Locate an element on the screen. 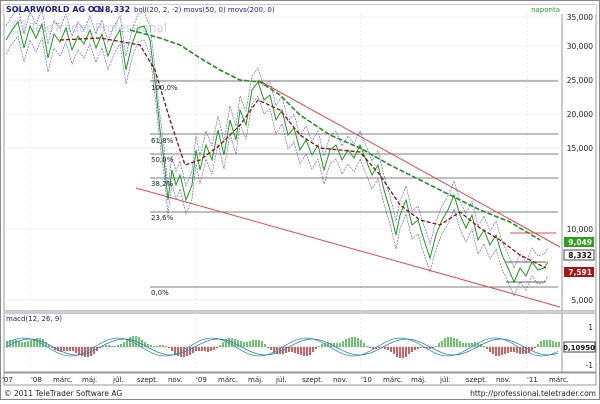 This screenshot has width=600, height=404. fib-label: 38,2% is located at coordinates (162, 184).